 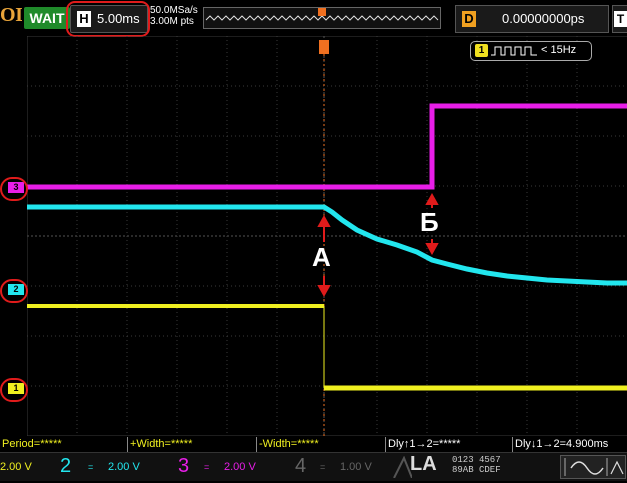 I want to click on trigger-info-badge: 1 < 15Hz, so click(x=531, y=51).